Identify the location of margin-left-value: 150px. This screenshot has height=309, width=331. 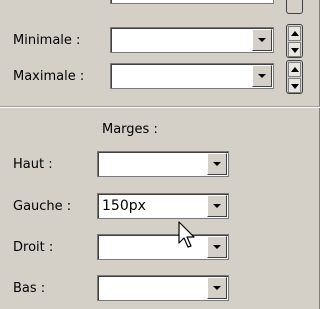
(124, 206).